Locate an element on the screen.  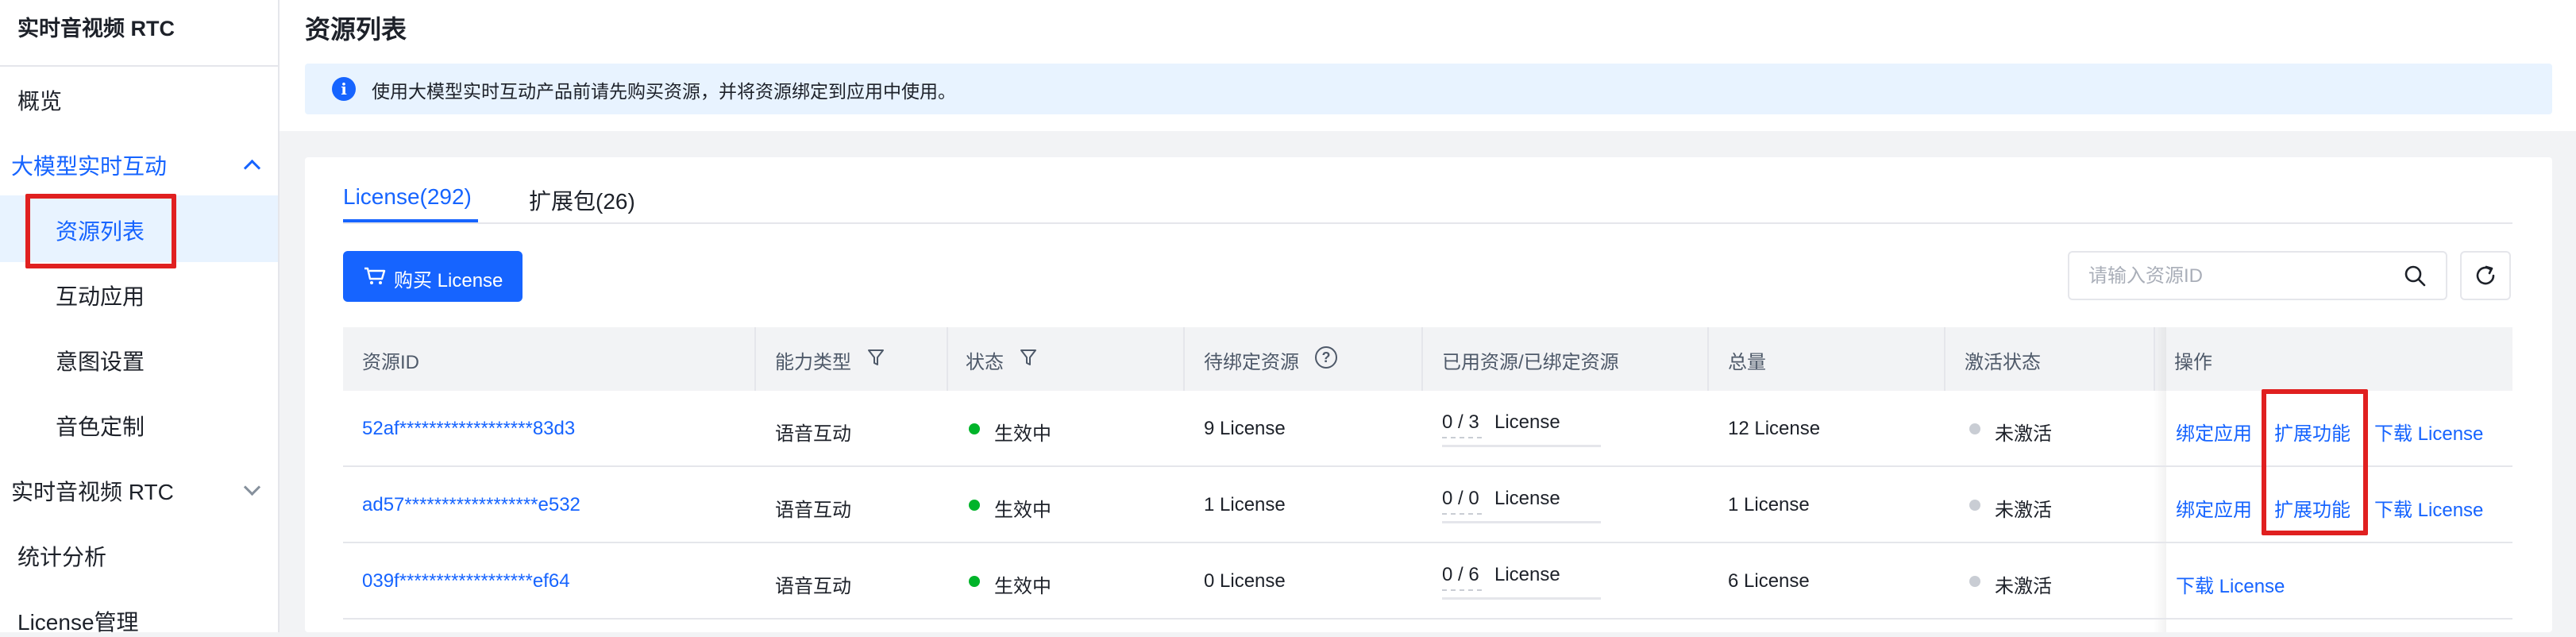
total-amount: 1 License is located at coordinates (1769, 504).